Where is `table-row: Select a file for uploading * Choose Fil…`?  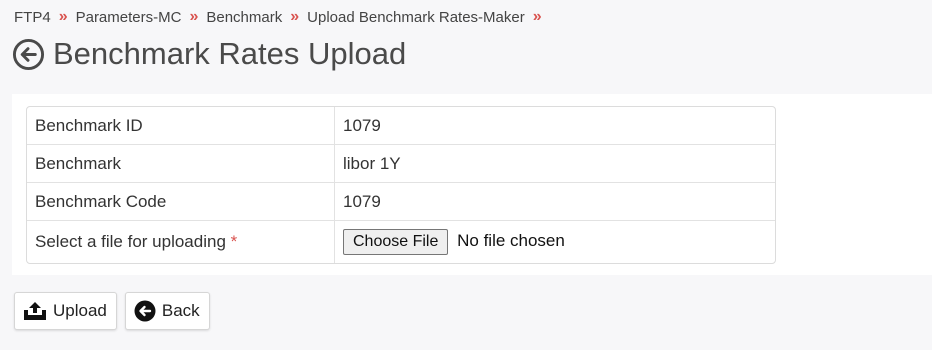 table-row: Select a file for uploading * Choose Fil… is located at coordinates (401, 242).